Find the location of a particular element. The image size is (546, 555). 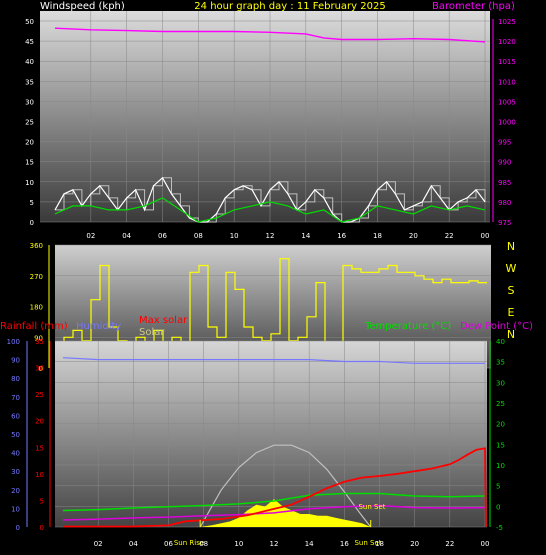

temperature-tick-label: 30 is located at coordinates (500, 383).